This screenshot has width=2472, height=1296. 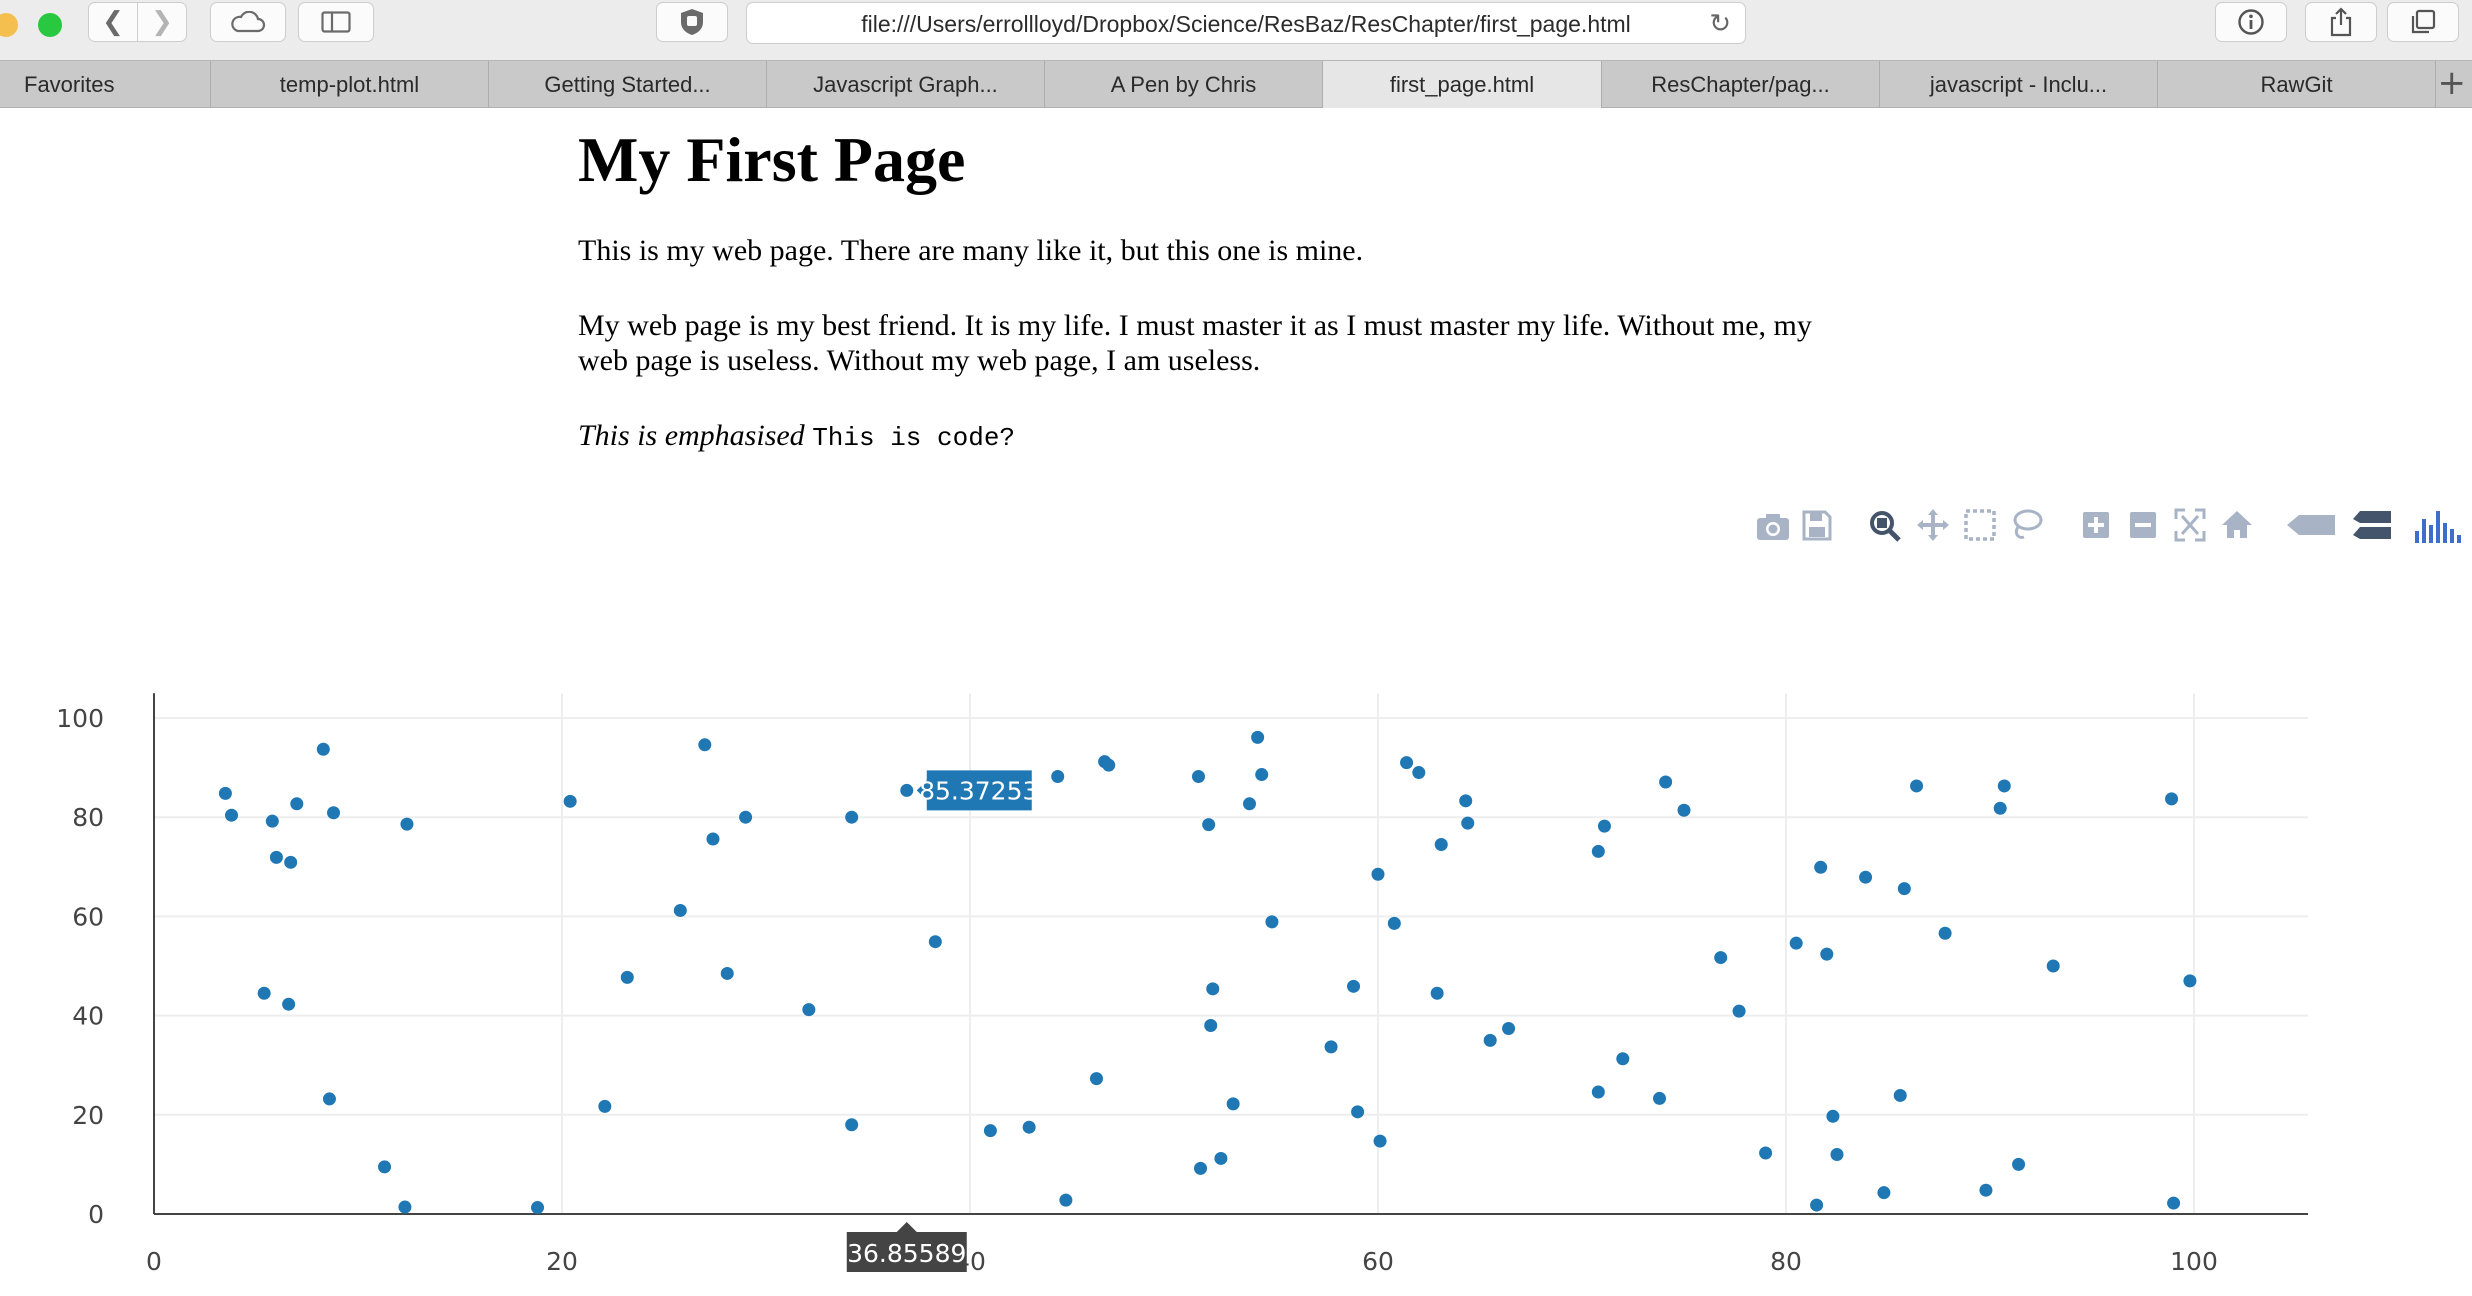 What do you see at coordinates (50, 25) in the screenshot?
I see `zoom-window-button` at bounding box center [50, 25].